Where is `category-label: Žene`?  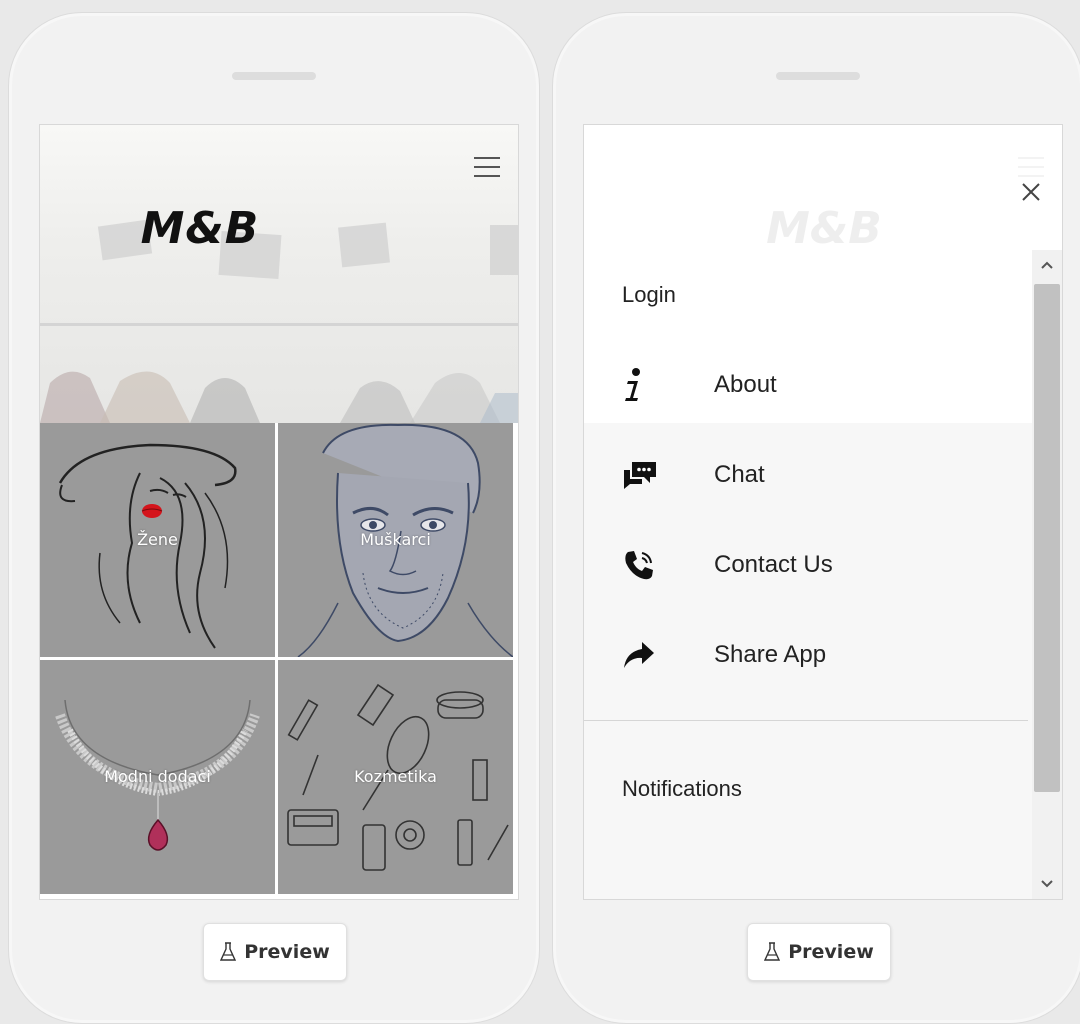 category-label: Žene is located at coordinates (157, 539).